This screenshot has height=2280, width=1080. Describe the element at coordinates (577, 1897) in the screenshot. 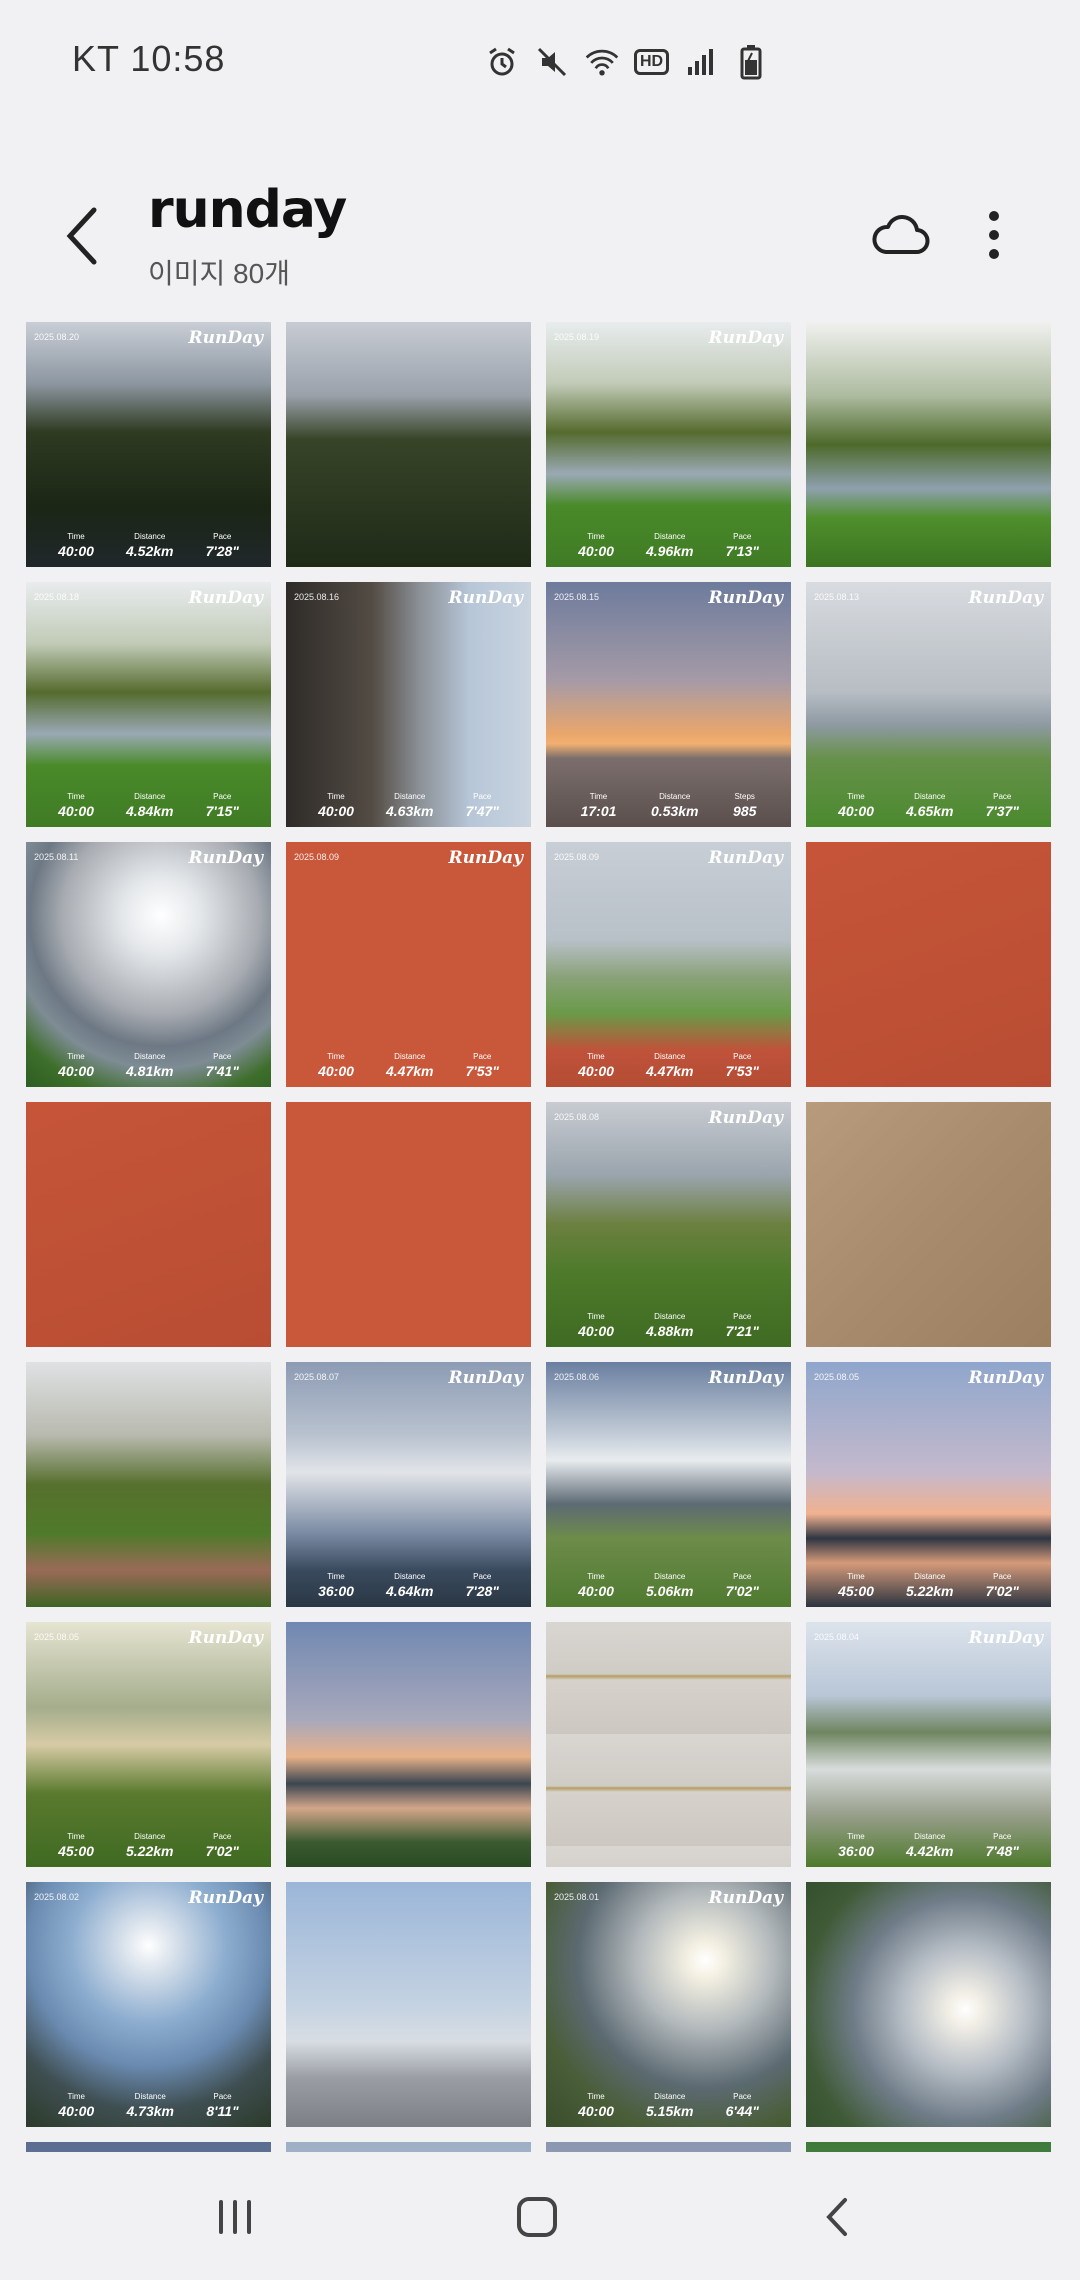

I see `photo-date-overlay: 2025.08.01` at that location.